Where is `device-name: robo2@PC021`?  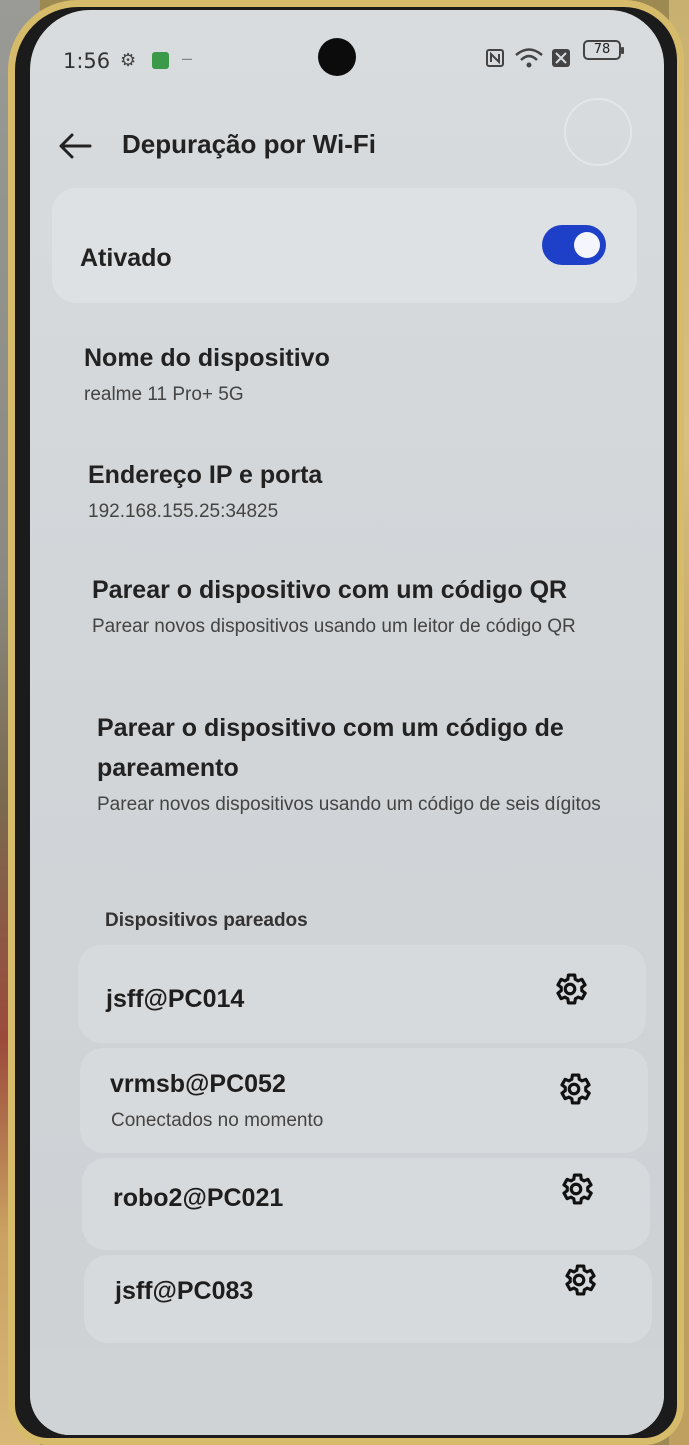
device-name: robo2@PC021 is located at coordinates (198, 1198).